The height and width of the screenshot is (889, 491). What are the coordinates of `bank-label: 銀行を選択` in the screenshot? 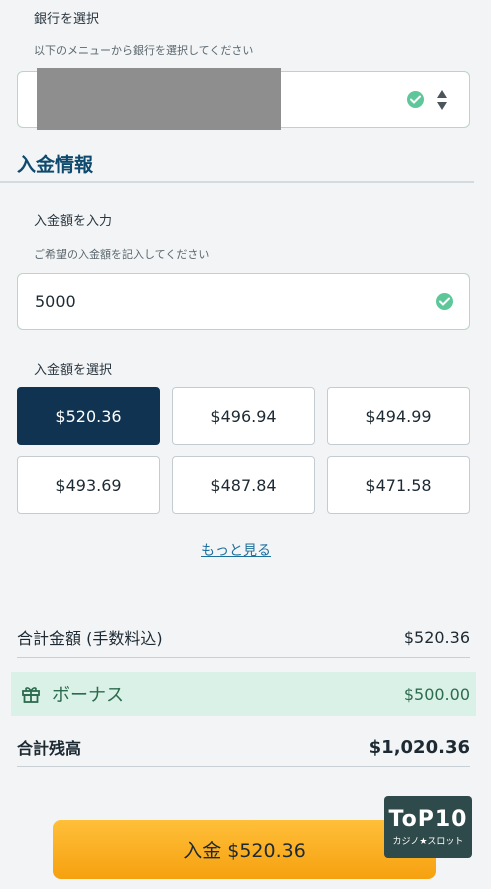 It's located at (67, 19).